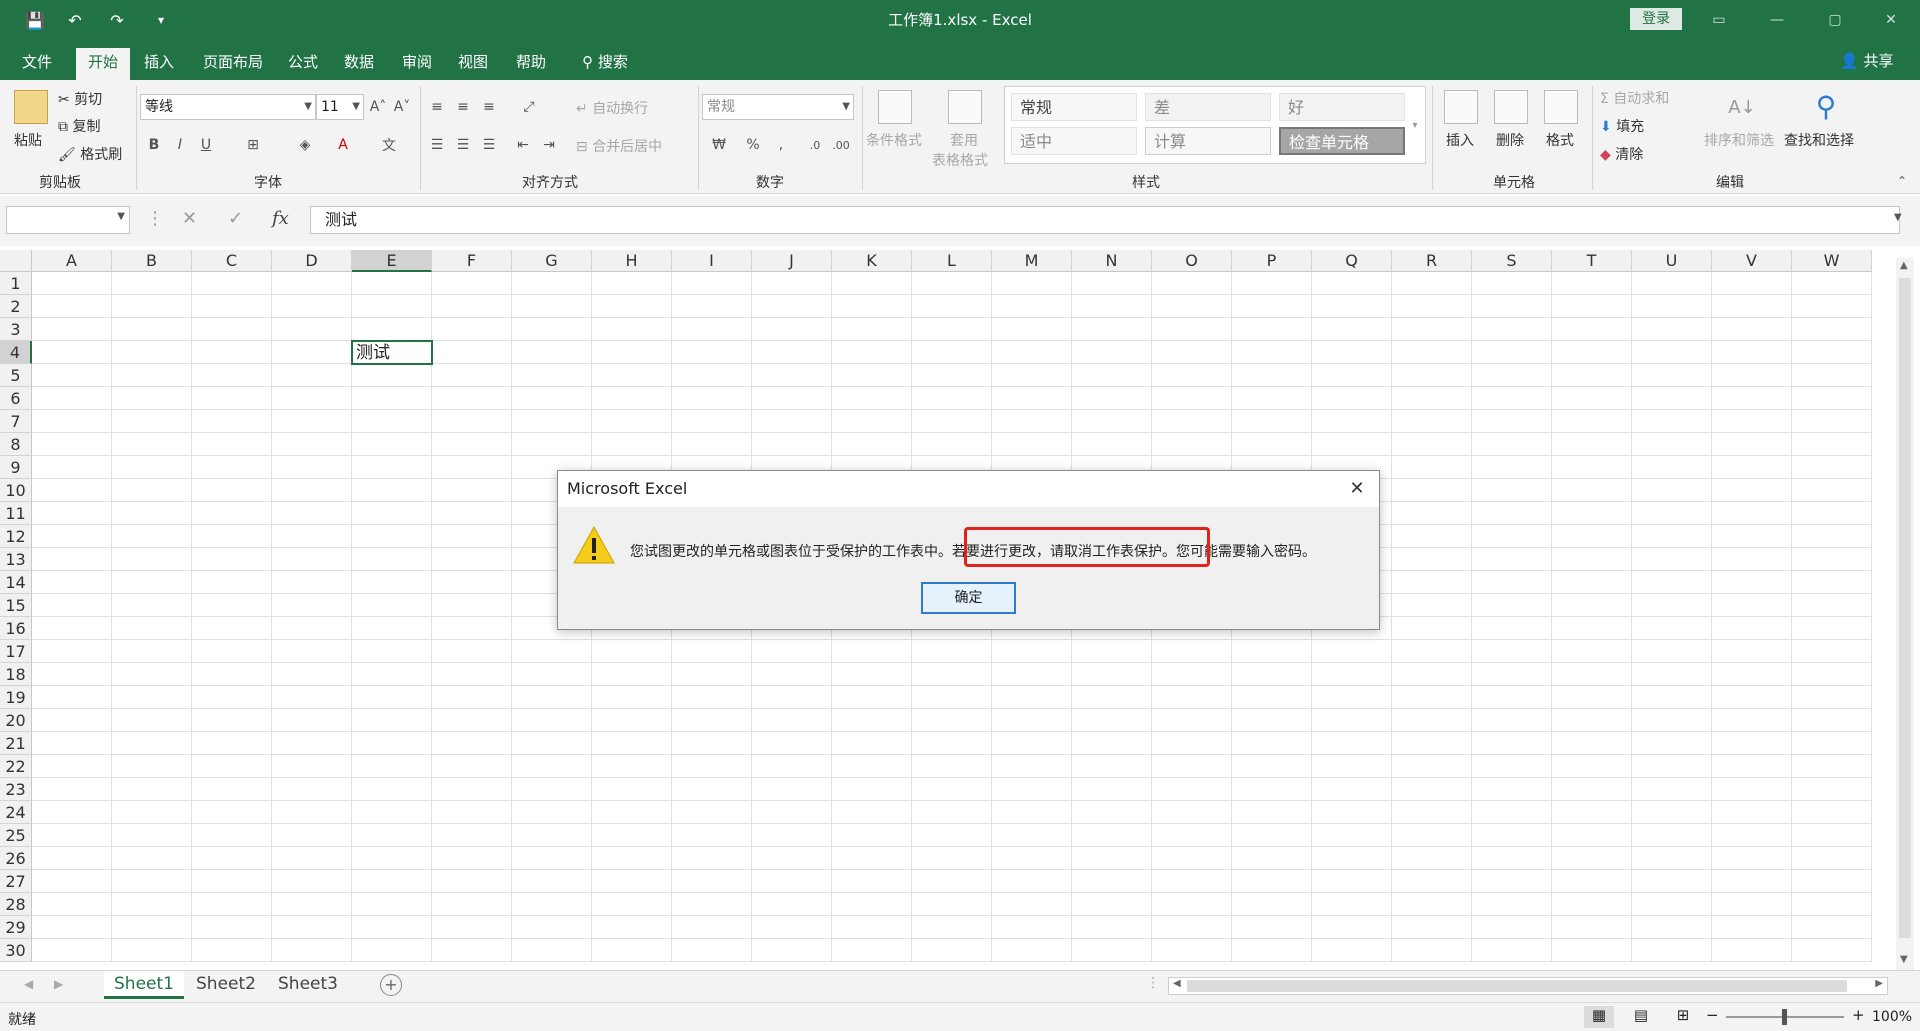 The width and height of the screenshot is (1920, 1031). What do you see at coordinates (16, 582) in the screenshot?
I see `row-header: 14` at bounding box center [16, 582].